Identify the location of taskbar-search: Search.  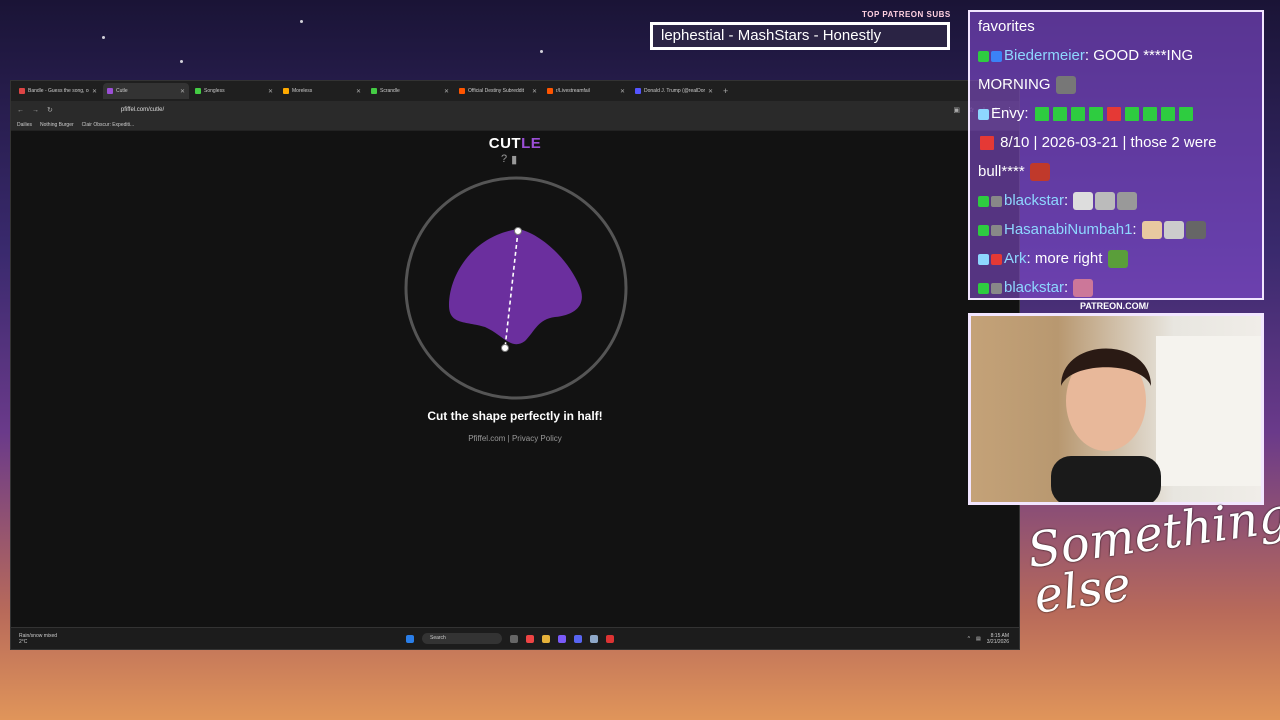
(462, 638).